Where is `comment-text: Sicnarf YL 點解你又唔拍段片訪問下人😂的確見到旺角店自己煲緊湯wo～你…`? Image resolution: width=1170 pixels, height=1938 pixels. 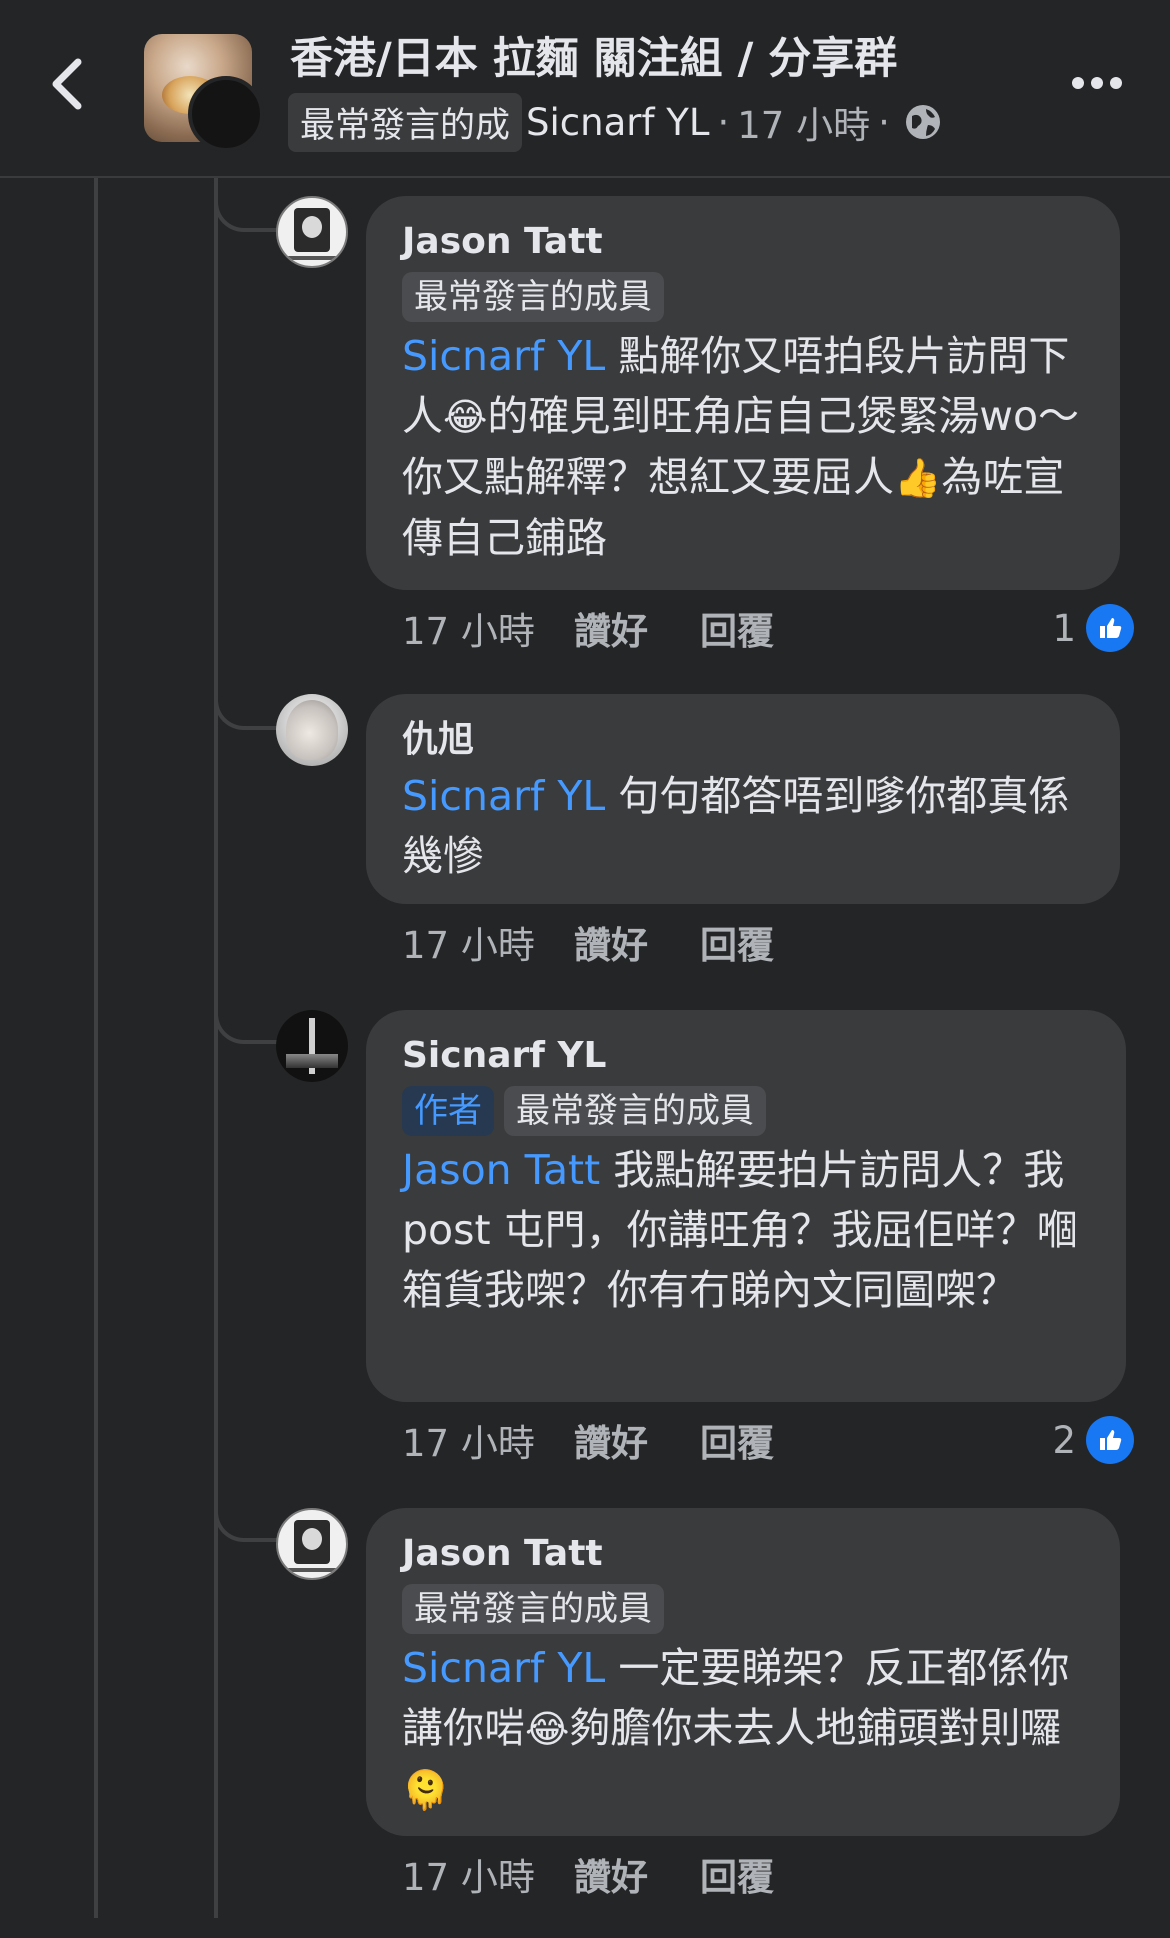
comment-text: Sicnarf YL 點解你又唔拍段片訪問下人😂的確見到旺角店自己煲緊湯wo～你… is located at coordinates (743, 447).